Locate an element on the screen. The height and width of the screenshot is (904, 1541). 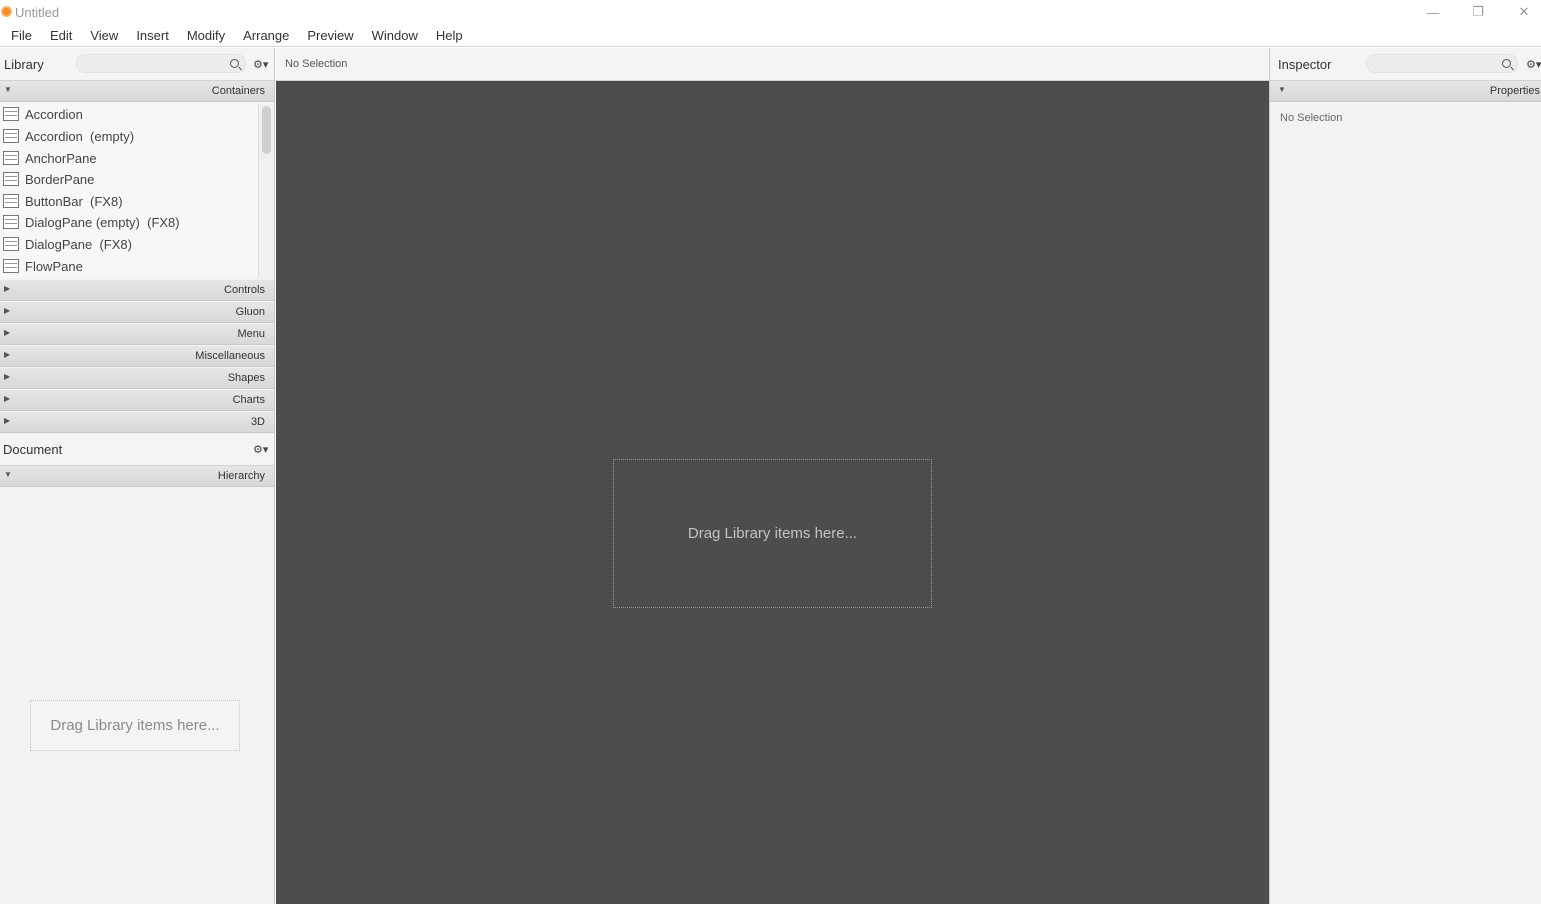
menu-file: File is located at coordinates (21, 35).